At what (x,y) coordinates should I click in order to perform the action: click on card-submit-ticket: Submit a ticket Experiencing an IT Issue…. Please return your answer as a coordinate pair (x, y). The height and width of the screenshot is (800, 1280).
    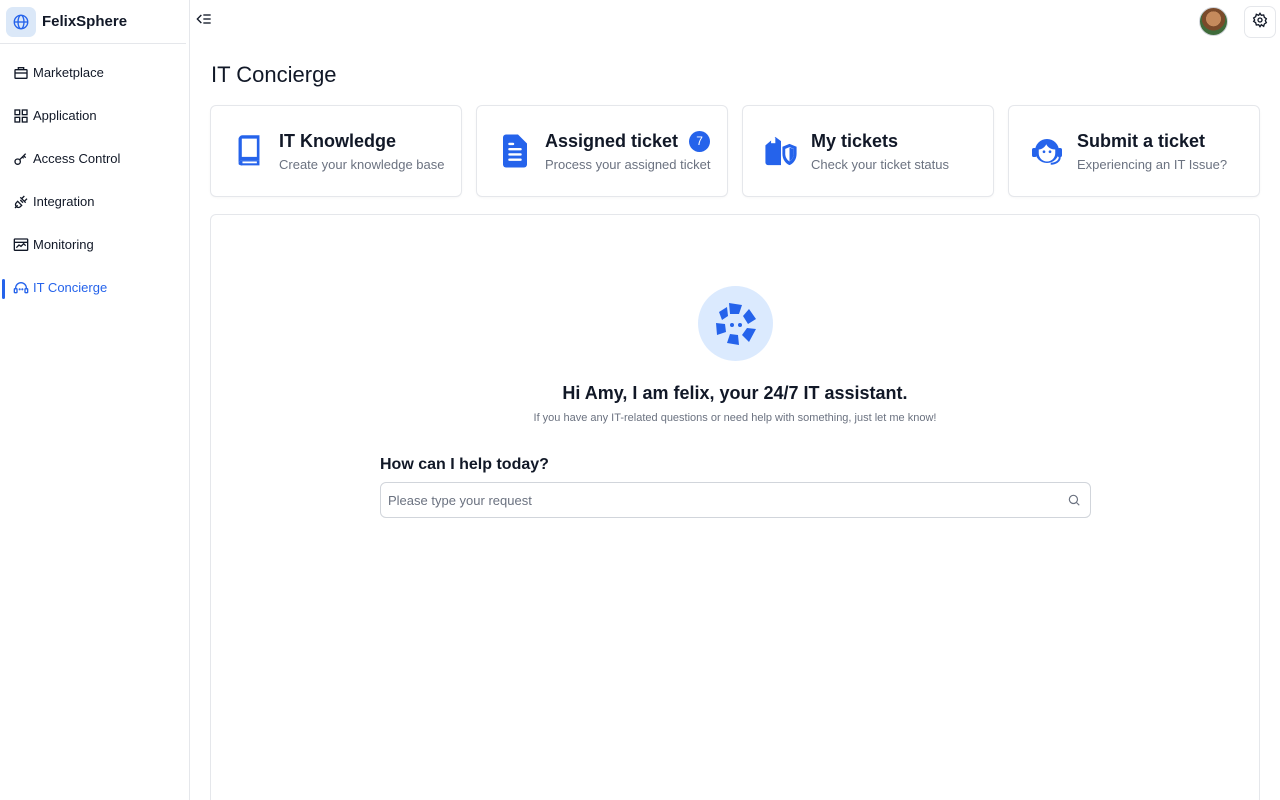
    Looking at the image, I should click on (1134, 151).